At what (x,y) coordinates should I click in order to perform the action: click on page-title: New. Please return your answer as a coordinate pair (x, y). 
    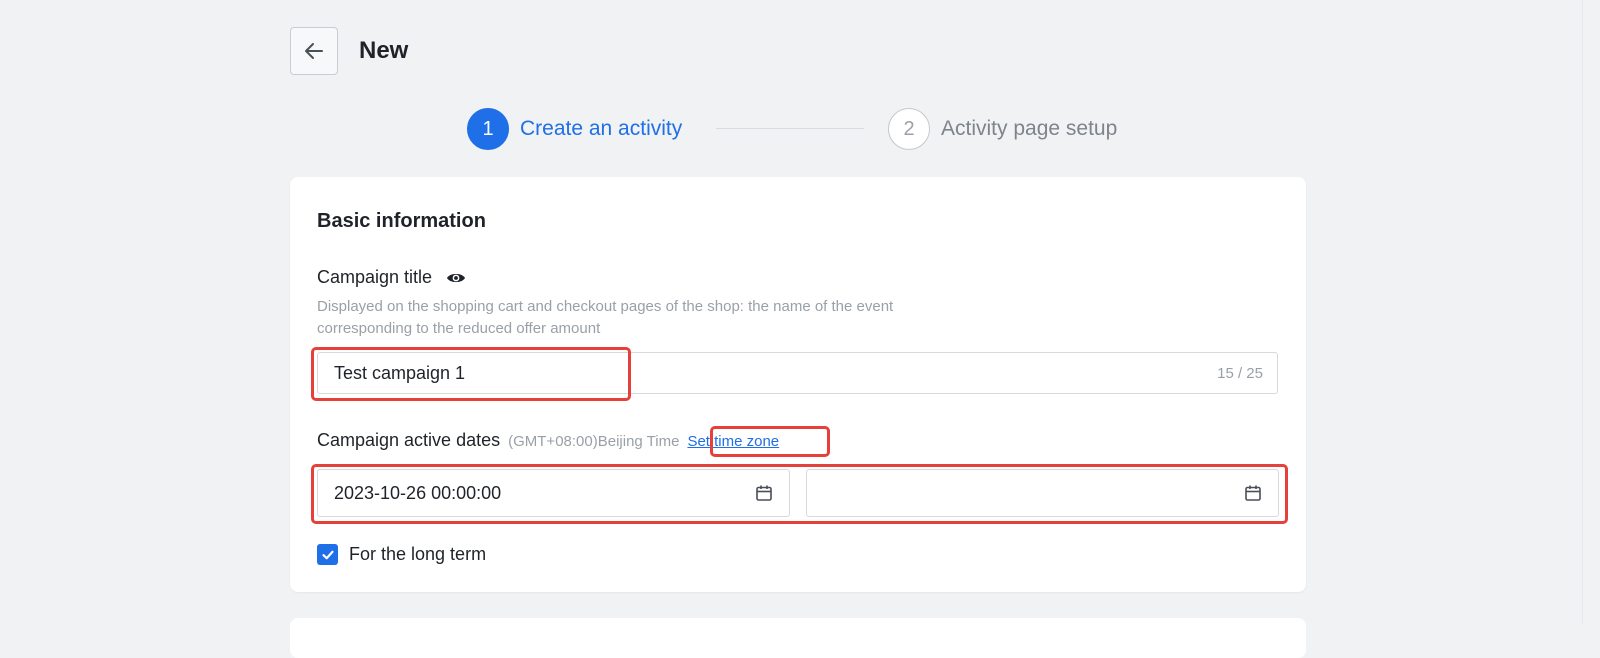
    Looking at the image, I should click on (384, 50).